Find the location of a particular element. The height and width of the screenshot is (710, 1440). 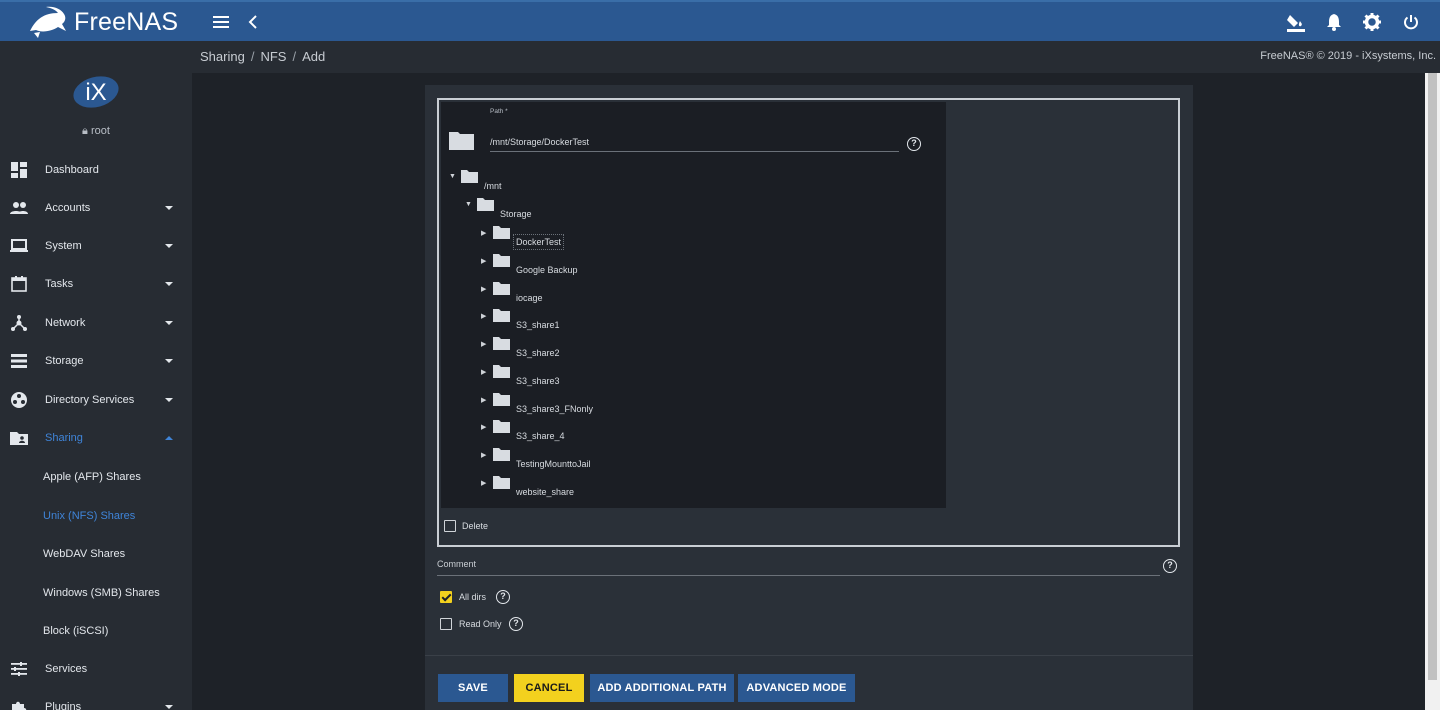

tree-node-label: Storage is located at coordinates (516, 214).